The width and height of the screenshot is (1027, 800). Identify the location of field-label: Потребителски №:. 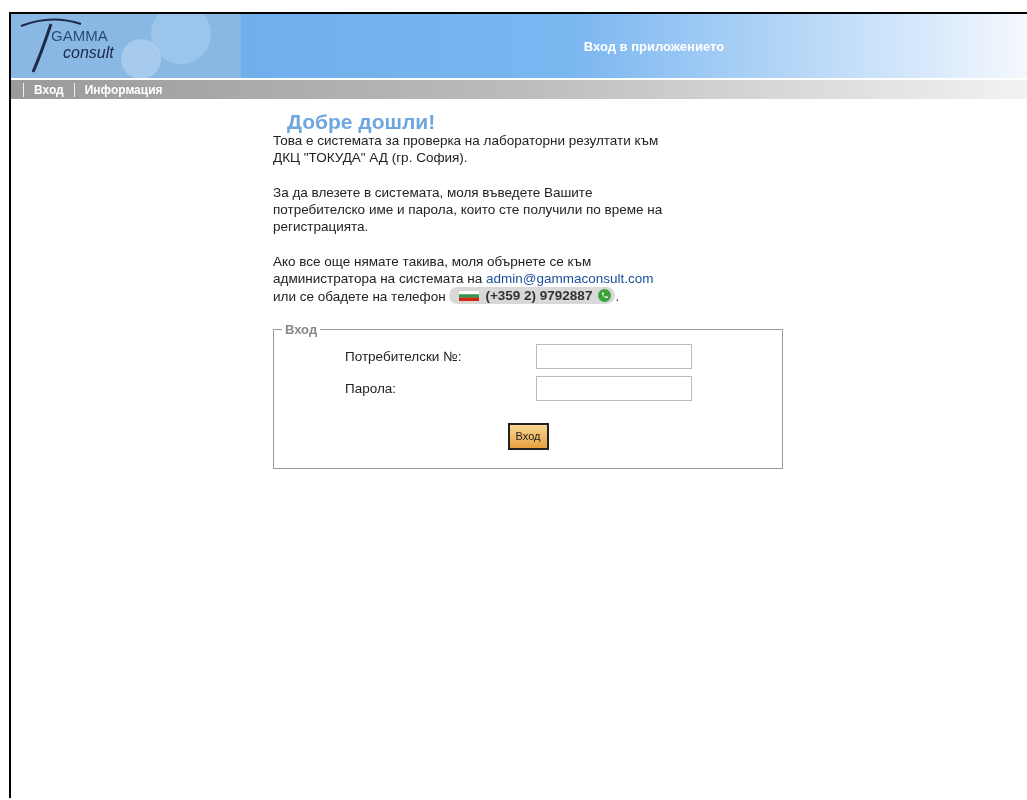
(403, 356).